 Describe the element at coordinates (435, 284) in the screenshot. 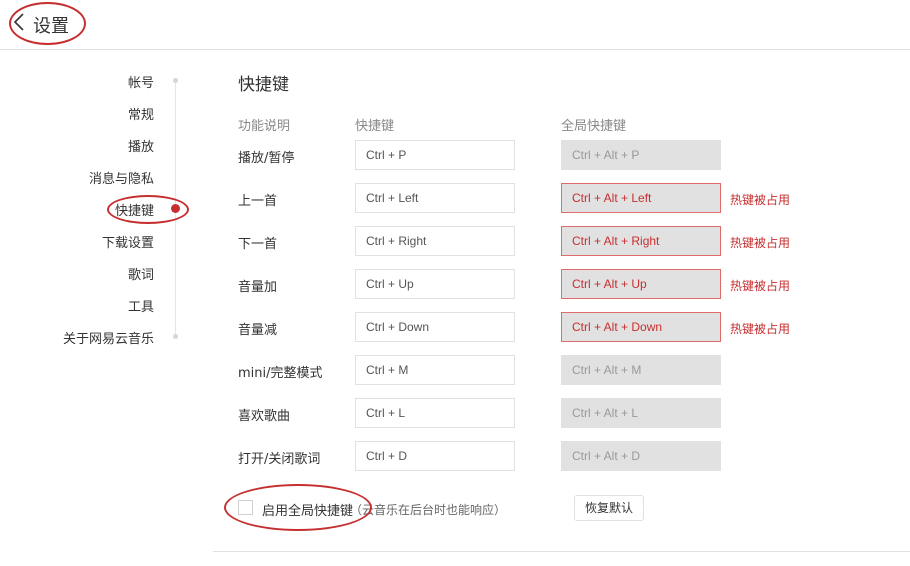

I see `shortcut-input-volume-up: Ctrl + Up` at that location.